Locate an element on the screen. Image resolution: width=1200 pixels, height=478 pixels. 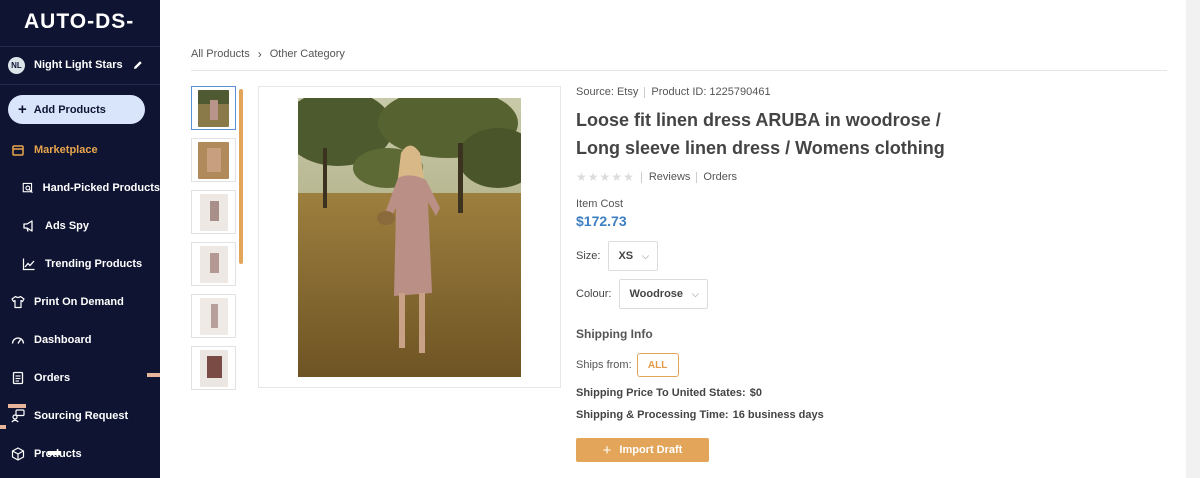
product-image is located at coordinates (409, 237).